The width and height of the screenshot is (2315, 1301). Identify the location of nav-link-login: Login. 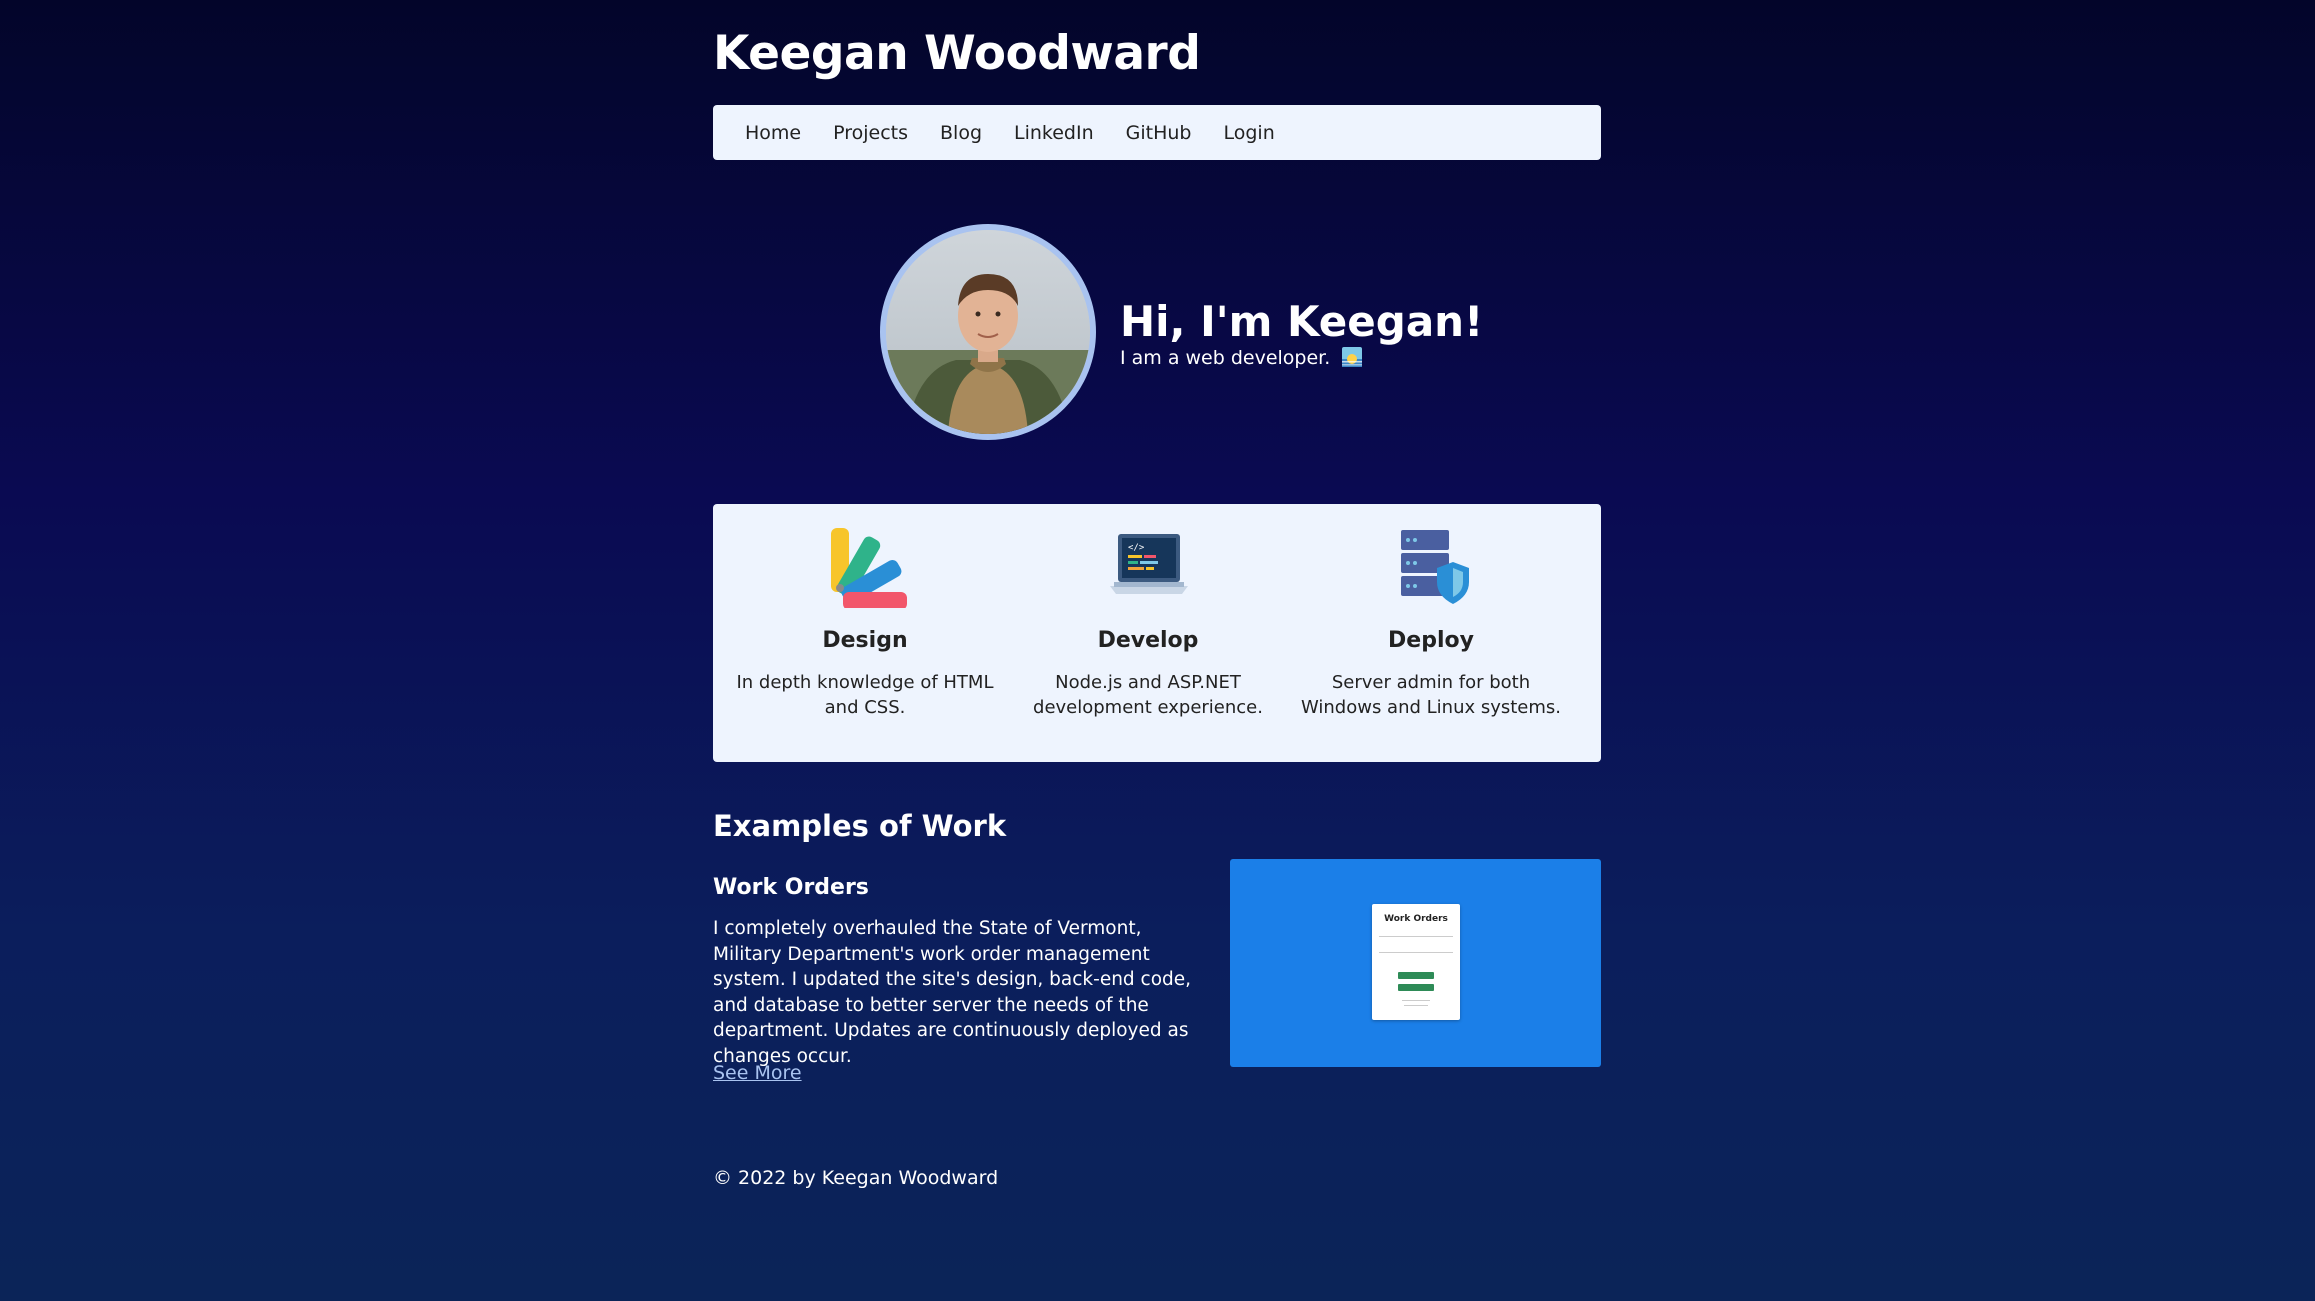
(1249, 133).